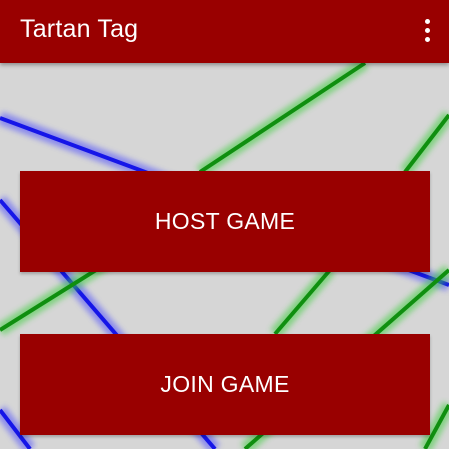 This screenshot has height=449, width=449. I want to click on app-title: Tartan Tag, so click(79, 29).